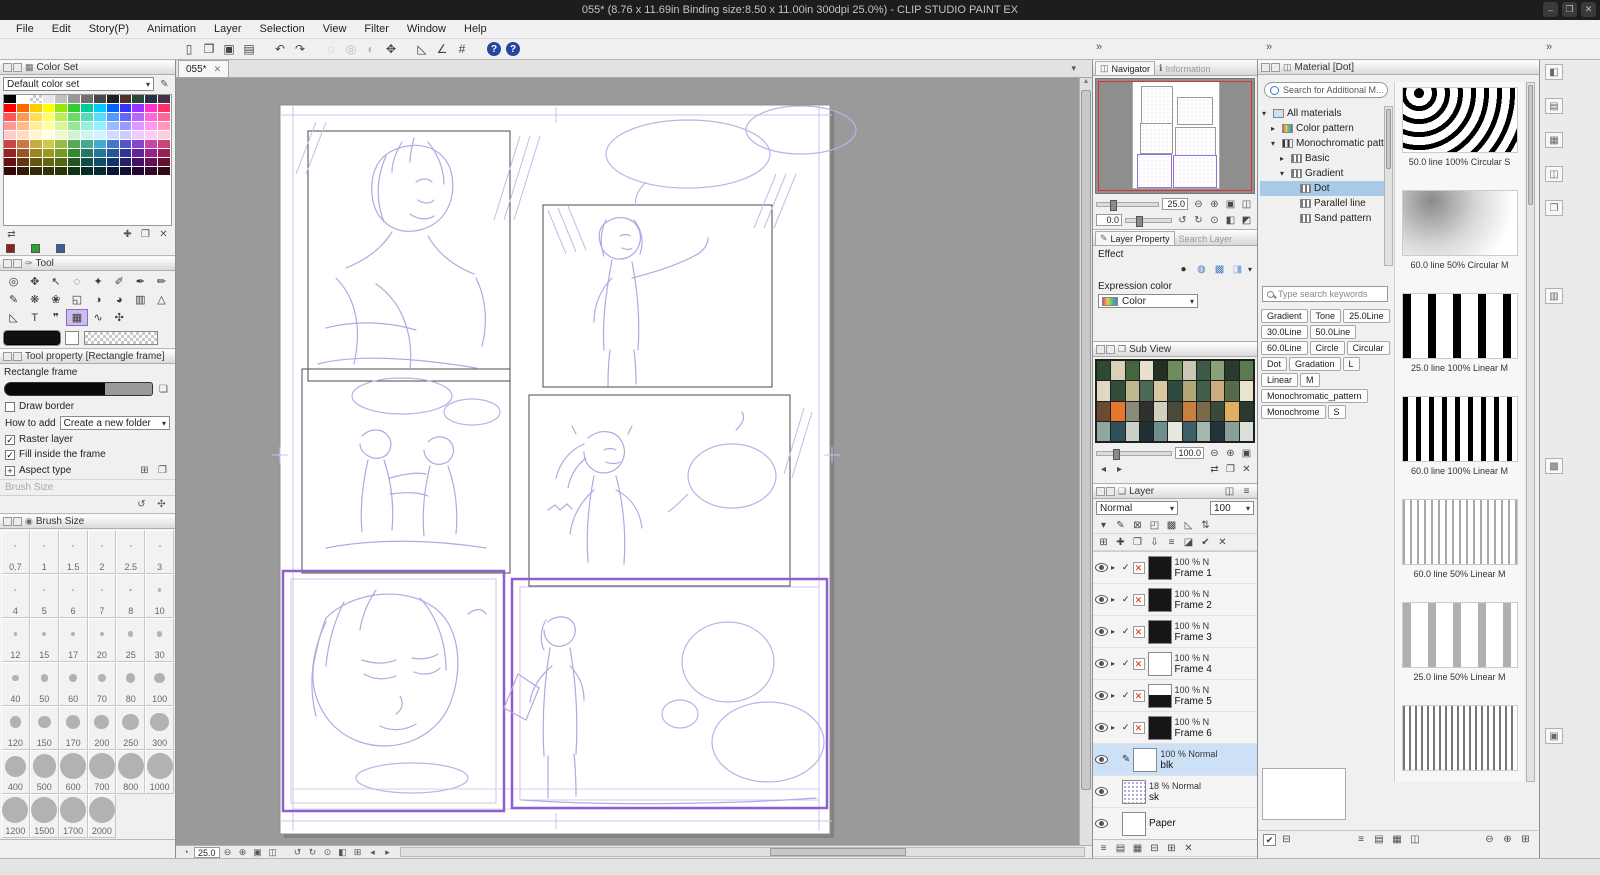  What do you see at coordinates (163, 389) in the screenshot?
I see `stroke-preview-icon: ❏` at bounding box center [163, 389].